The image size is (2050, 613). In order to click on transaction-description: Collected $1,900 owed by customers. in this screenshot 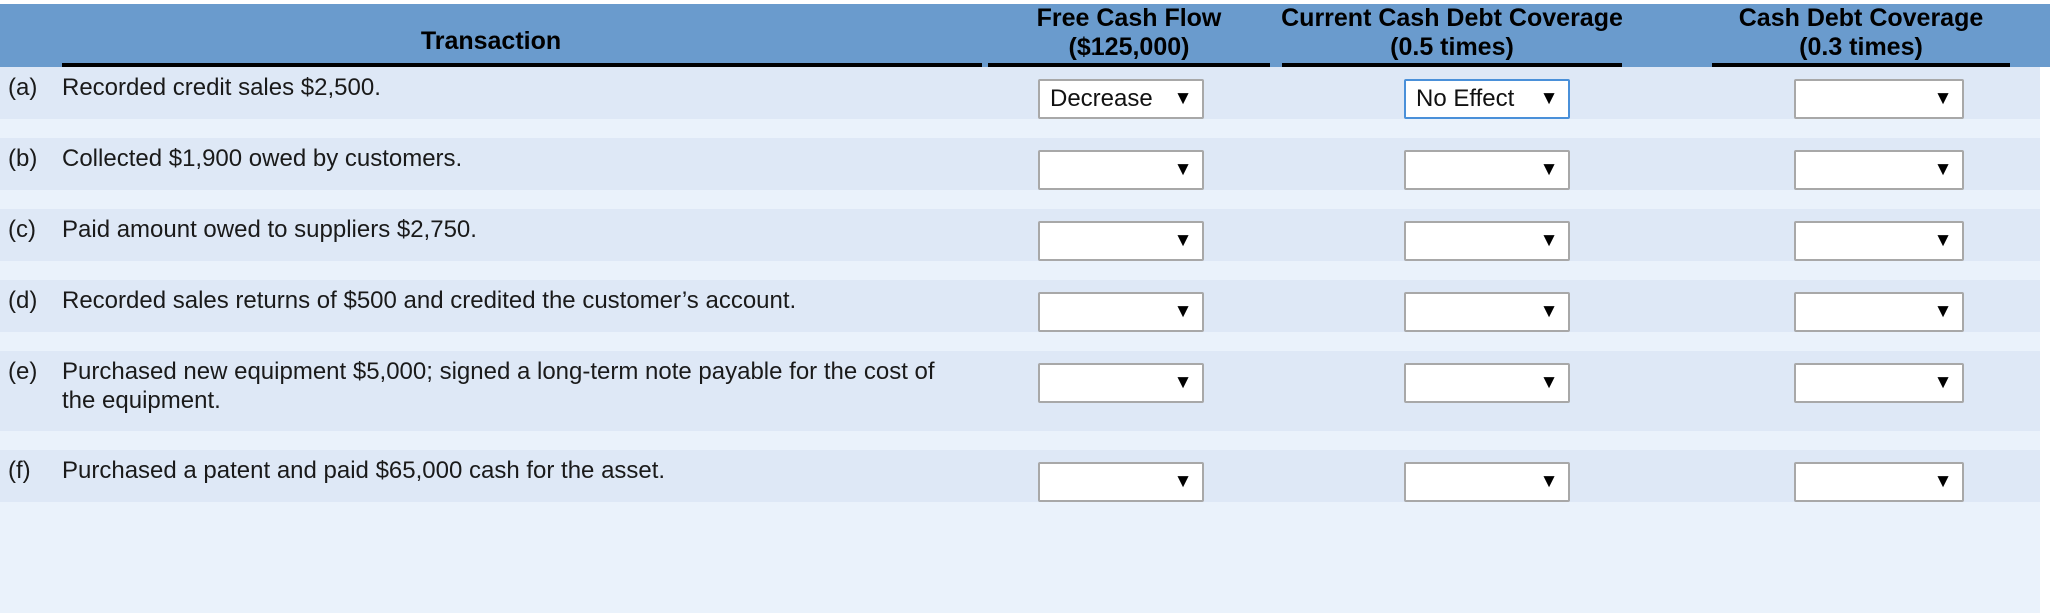, I will do `click(262, 158)`.